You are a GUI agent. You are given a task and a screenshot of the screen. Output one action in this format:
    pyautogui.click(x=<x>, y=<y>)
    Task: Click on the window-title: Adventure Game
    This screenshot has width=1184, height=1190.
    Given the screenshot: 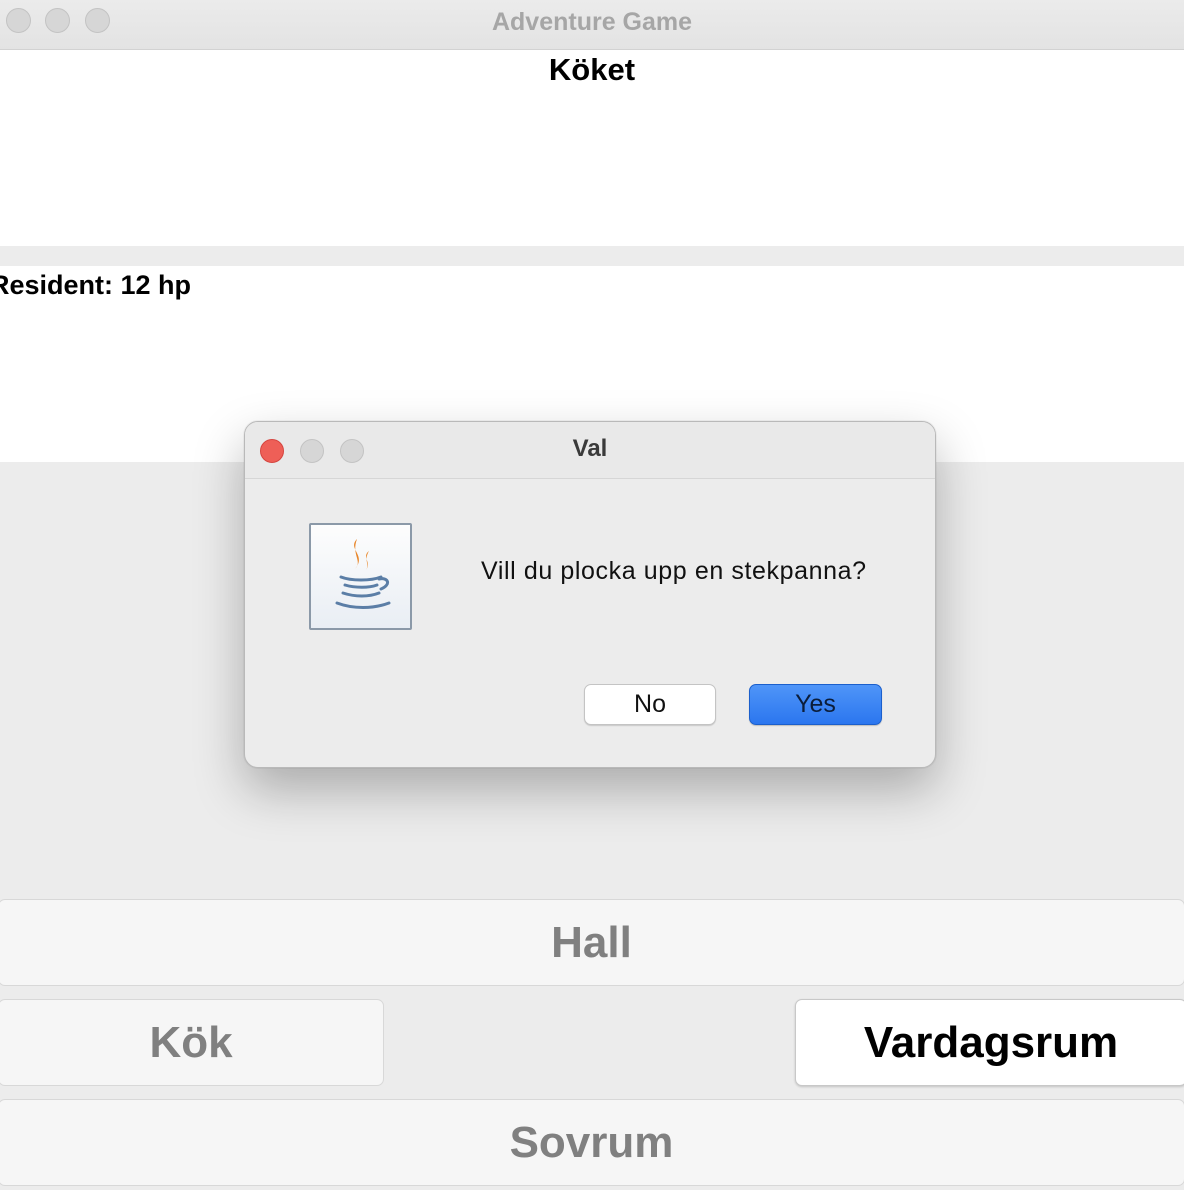 What is the action you would take?
    pyautogui.click(x=592, y=22)
    